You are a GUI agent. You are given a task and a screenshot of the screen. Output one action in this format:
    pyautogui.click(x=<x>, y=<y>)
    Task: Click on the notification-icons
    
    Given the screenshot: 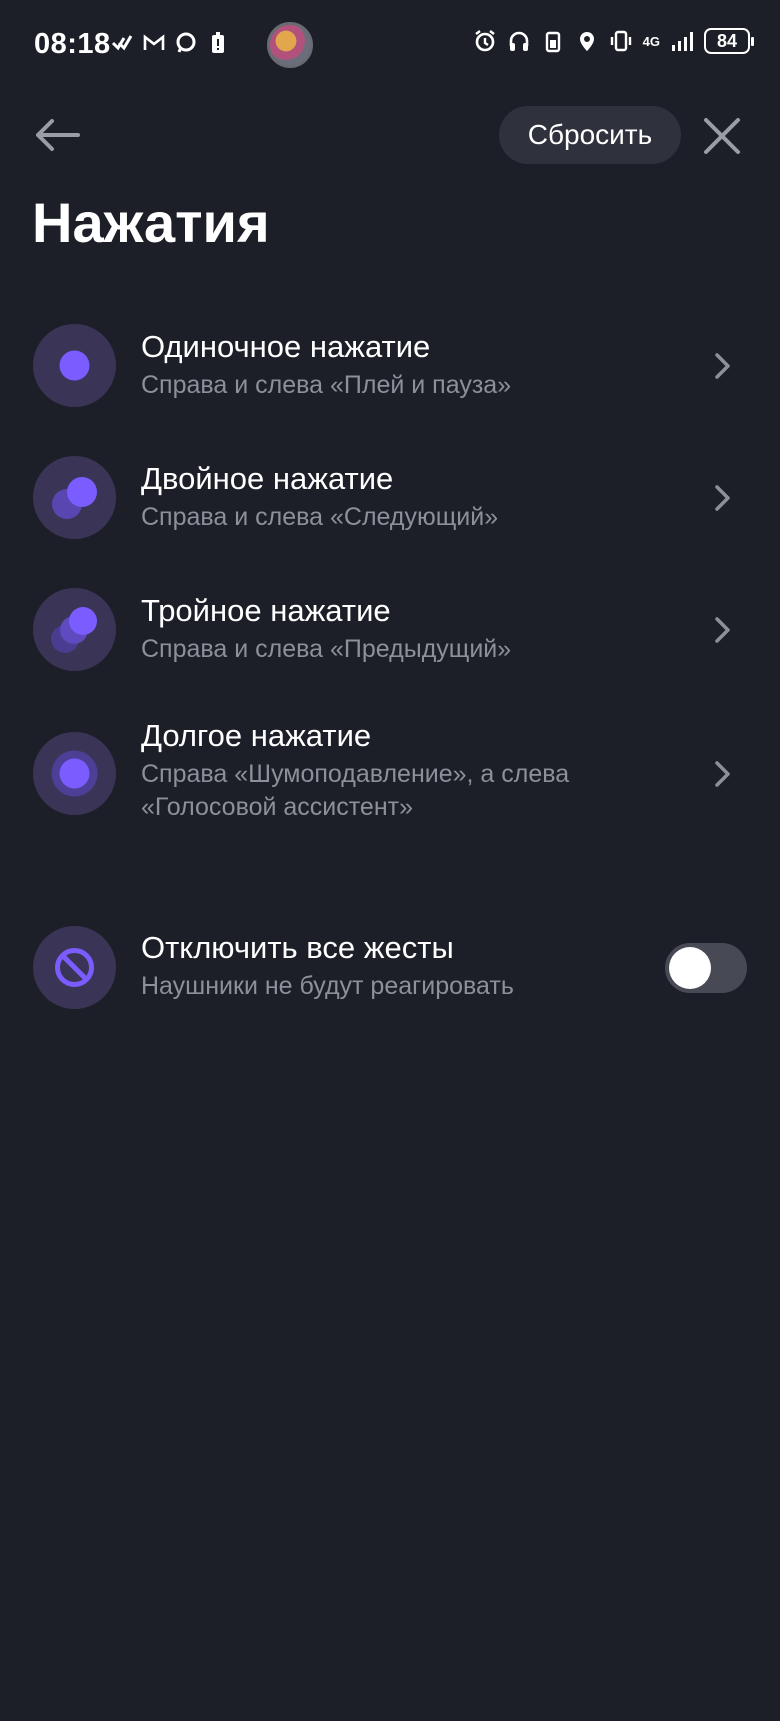 What is the action you would take?
    pyautogui.click(x=170, y=43)
    